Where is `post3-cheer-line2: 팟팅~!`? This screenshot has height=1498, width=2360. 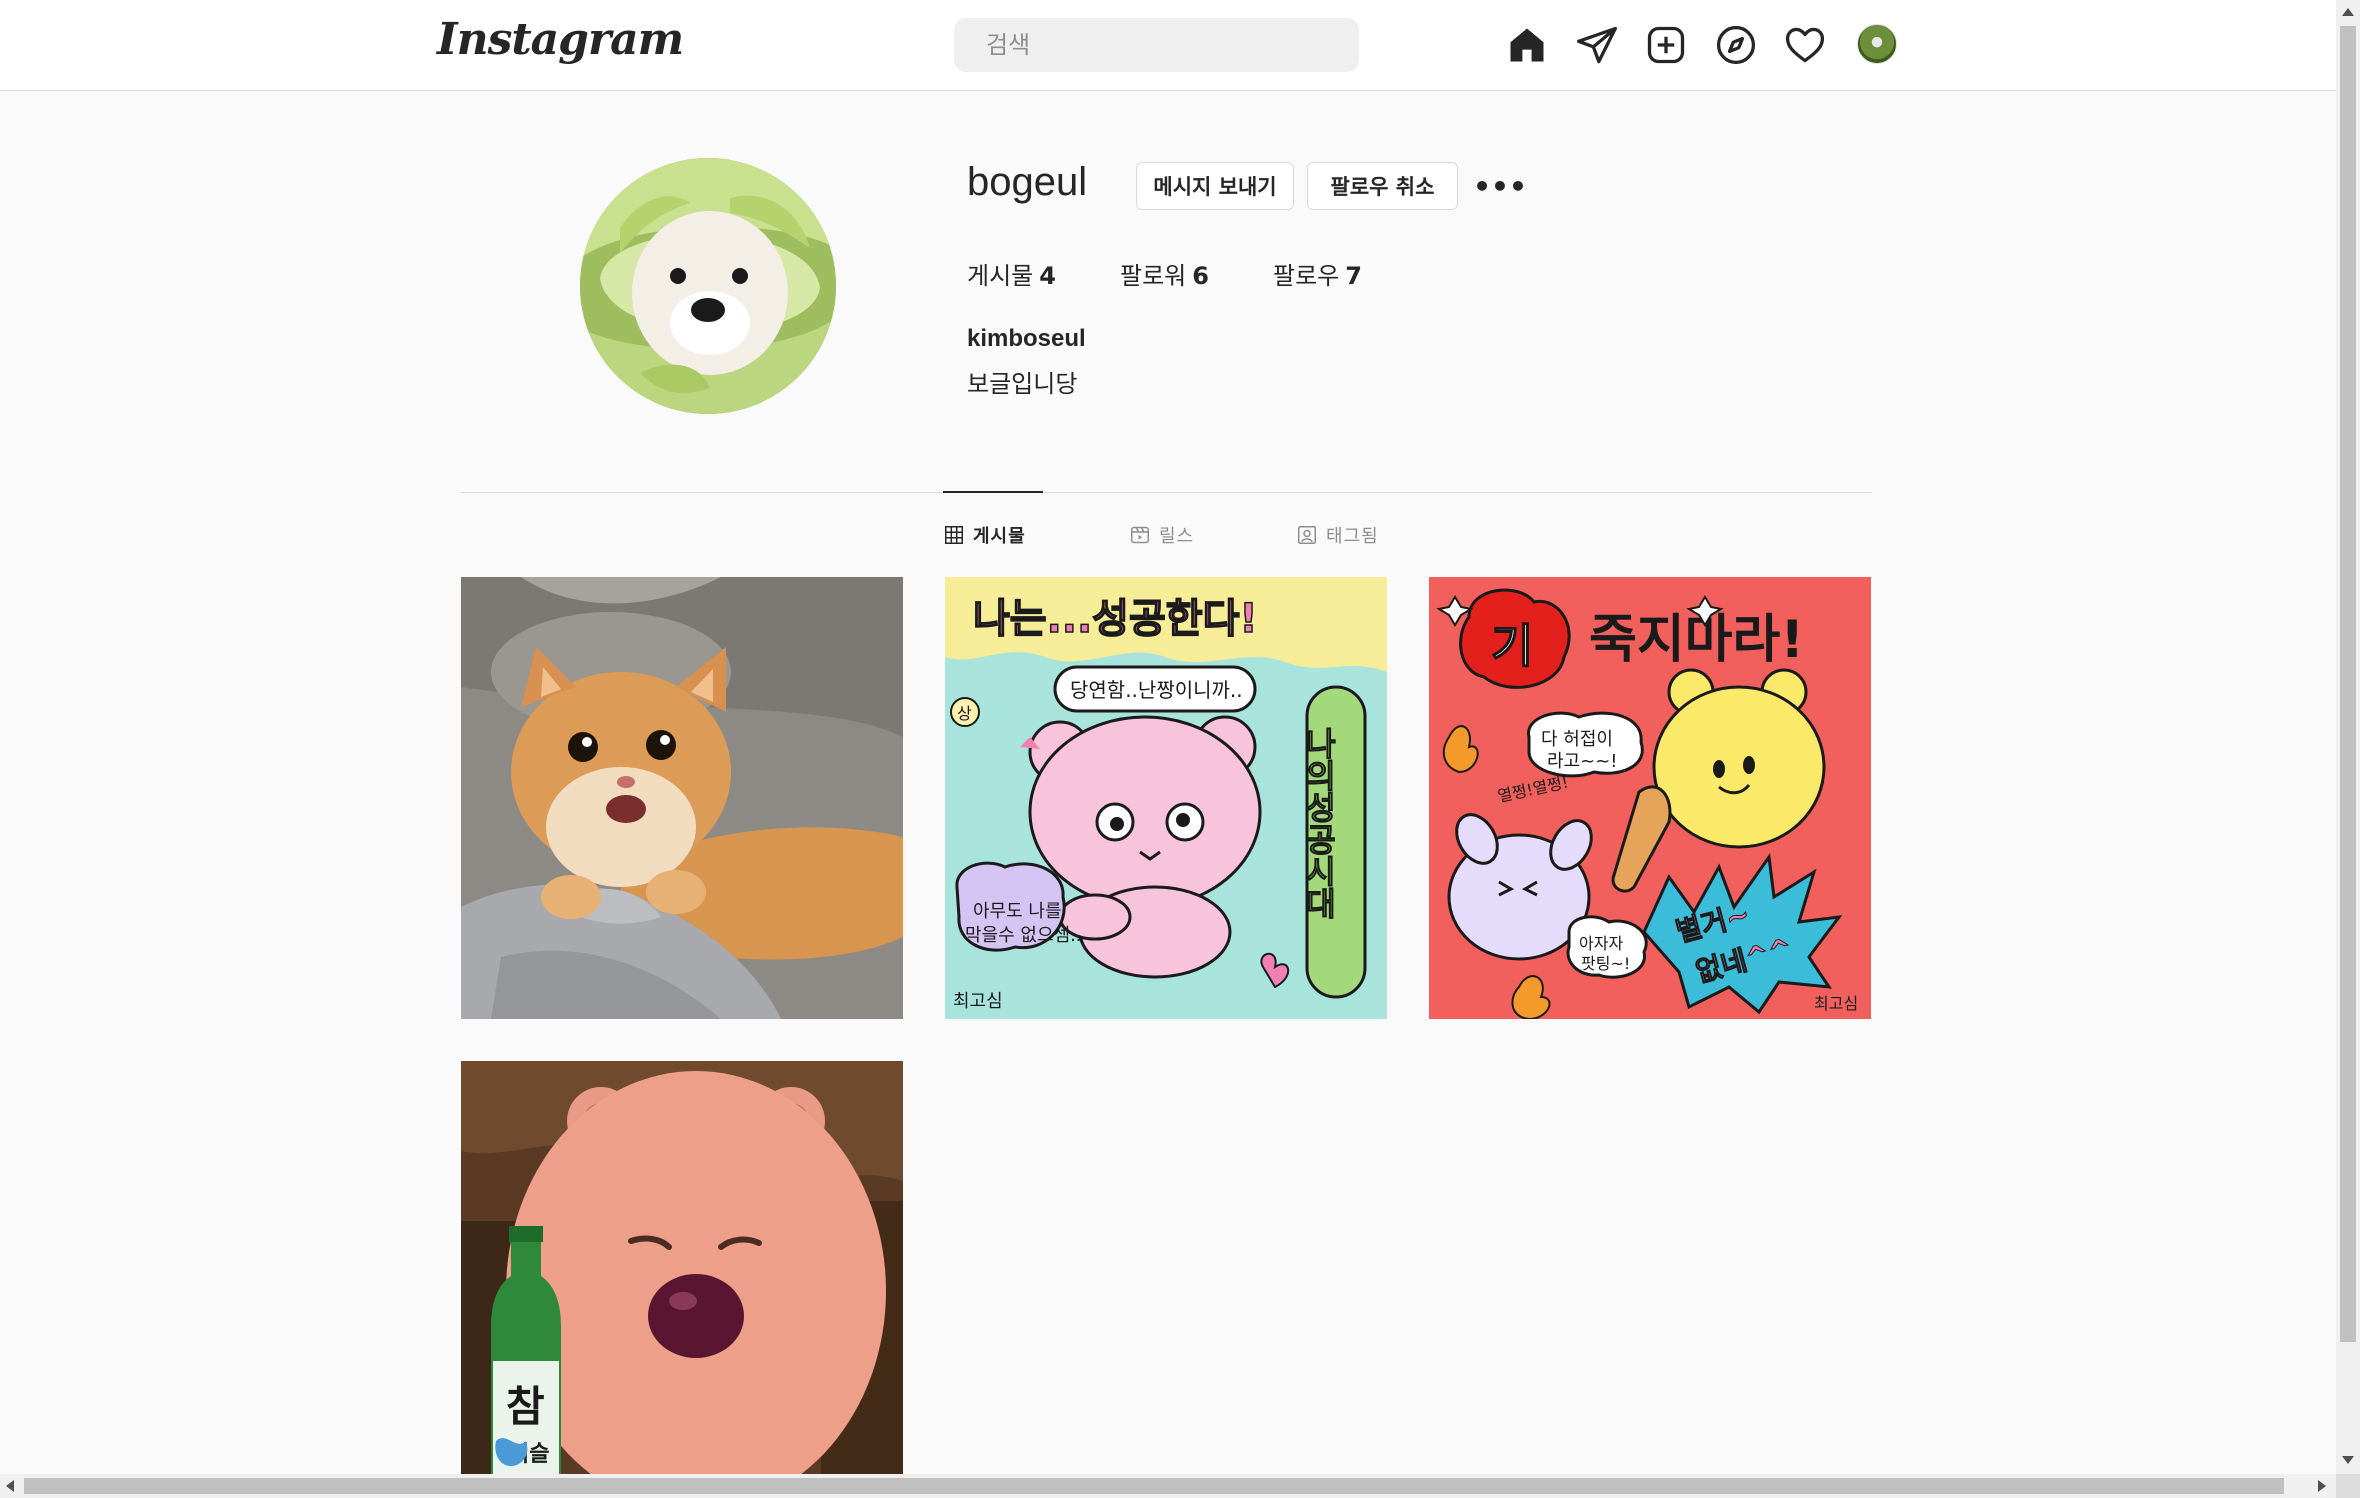 post3-cheer-line2: 팟팅~! is located at coordinates (1605, 963).